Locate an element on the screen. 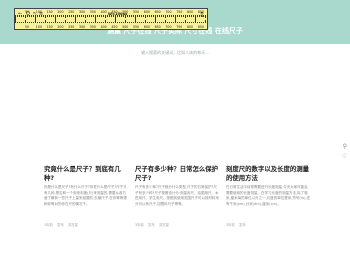 The width and height of the screenshot is (350, 263). article-meta: 3年前 发布 浏览量 is located at coordinates (177, 224).